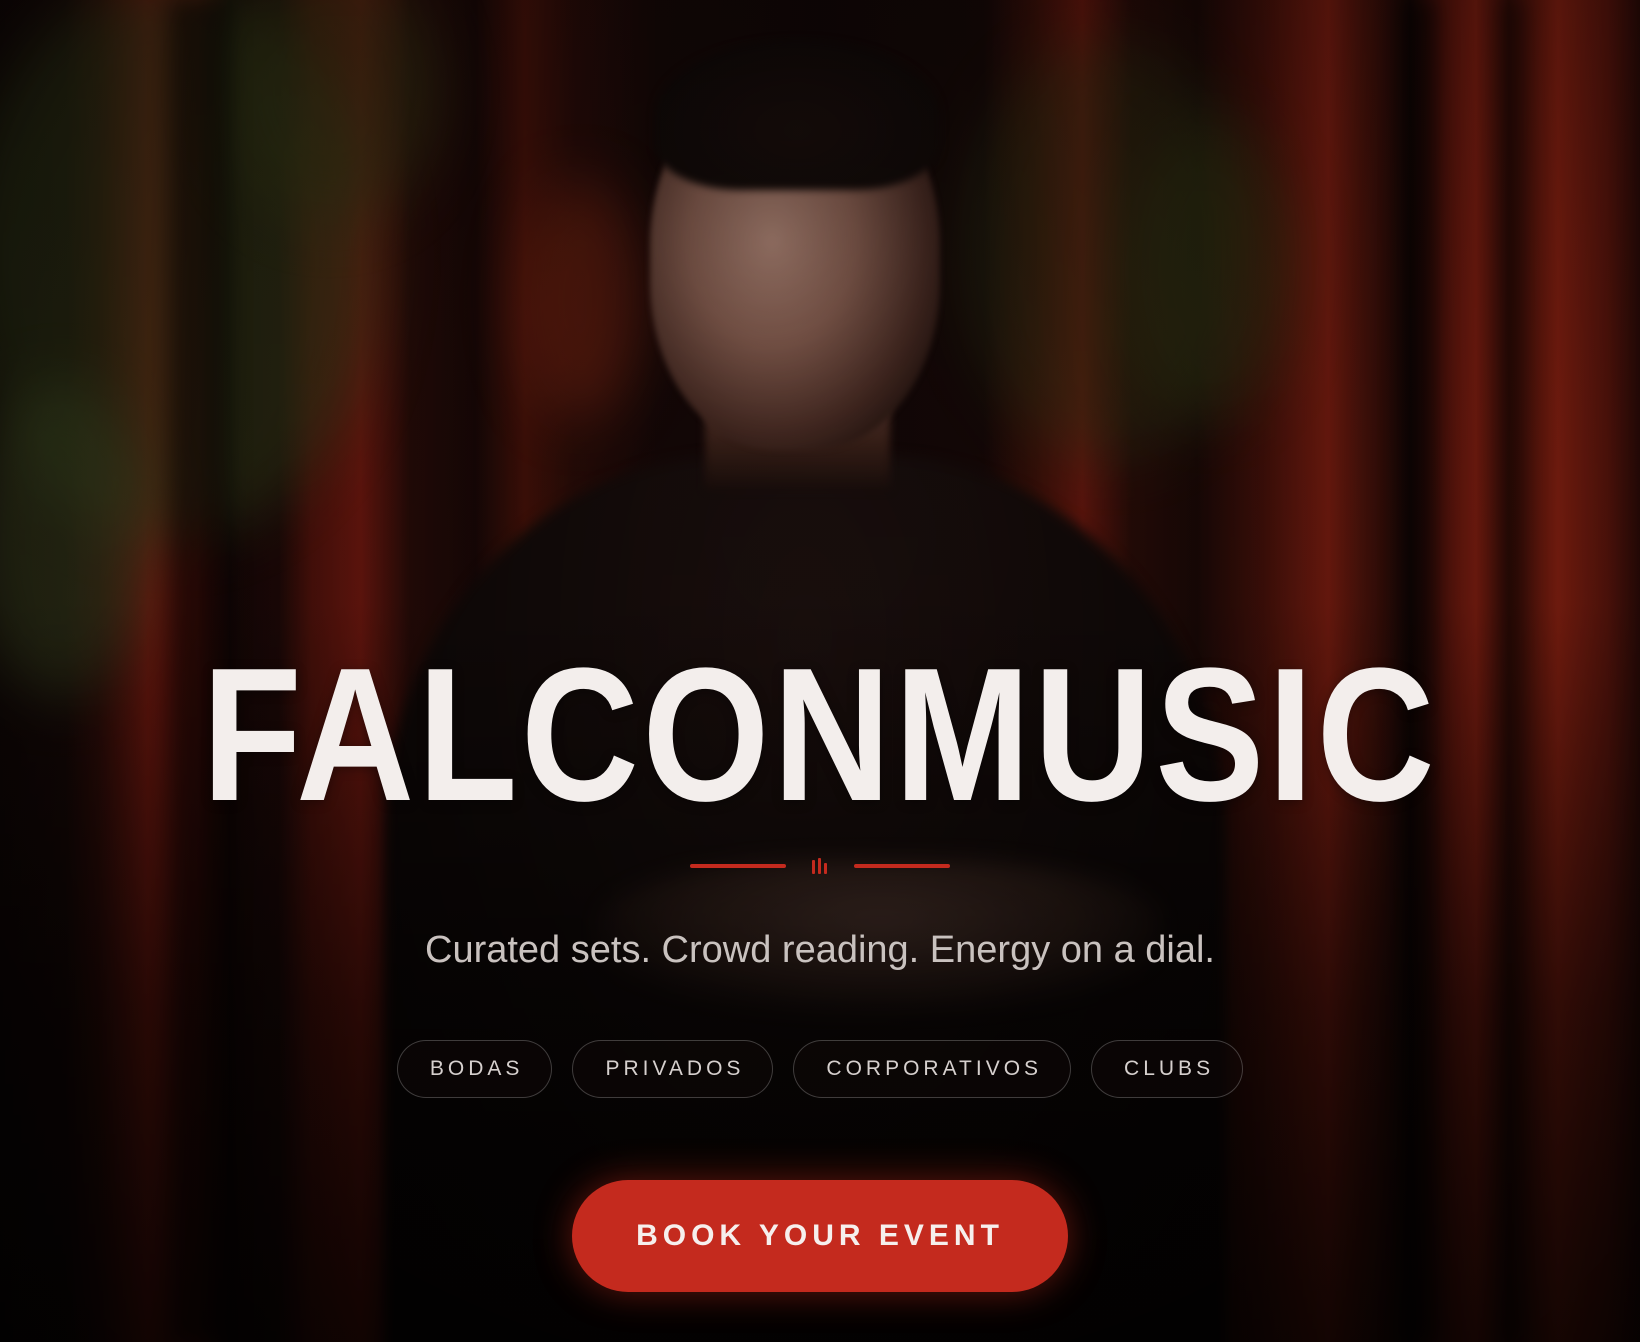 The height and width of the screenshot is (1342, 1640). Describe the element at coordinates (820, 1236) in the screenshot. I see `book-event-button: BOOK YOUR EVENT` at that location.